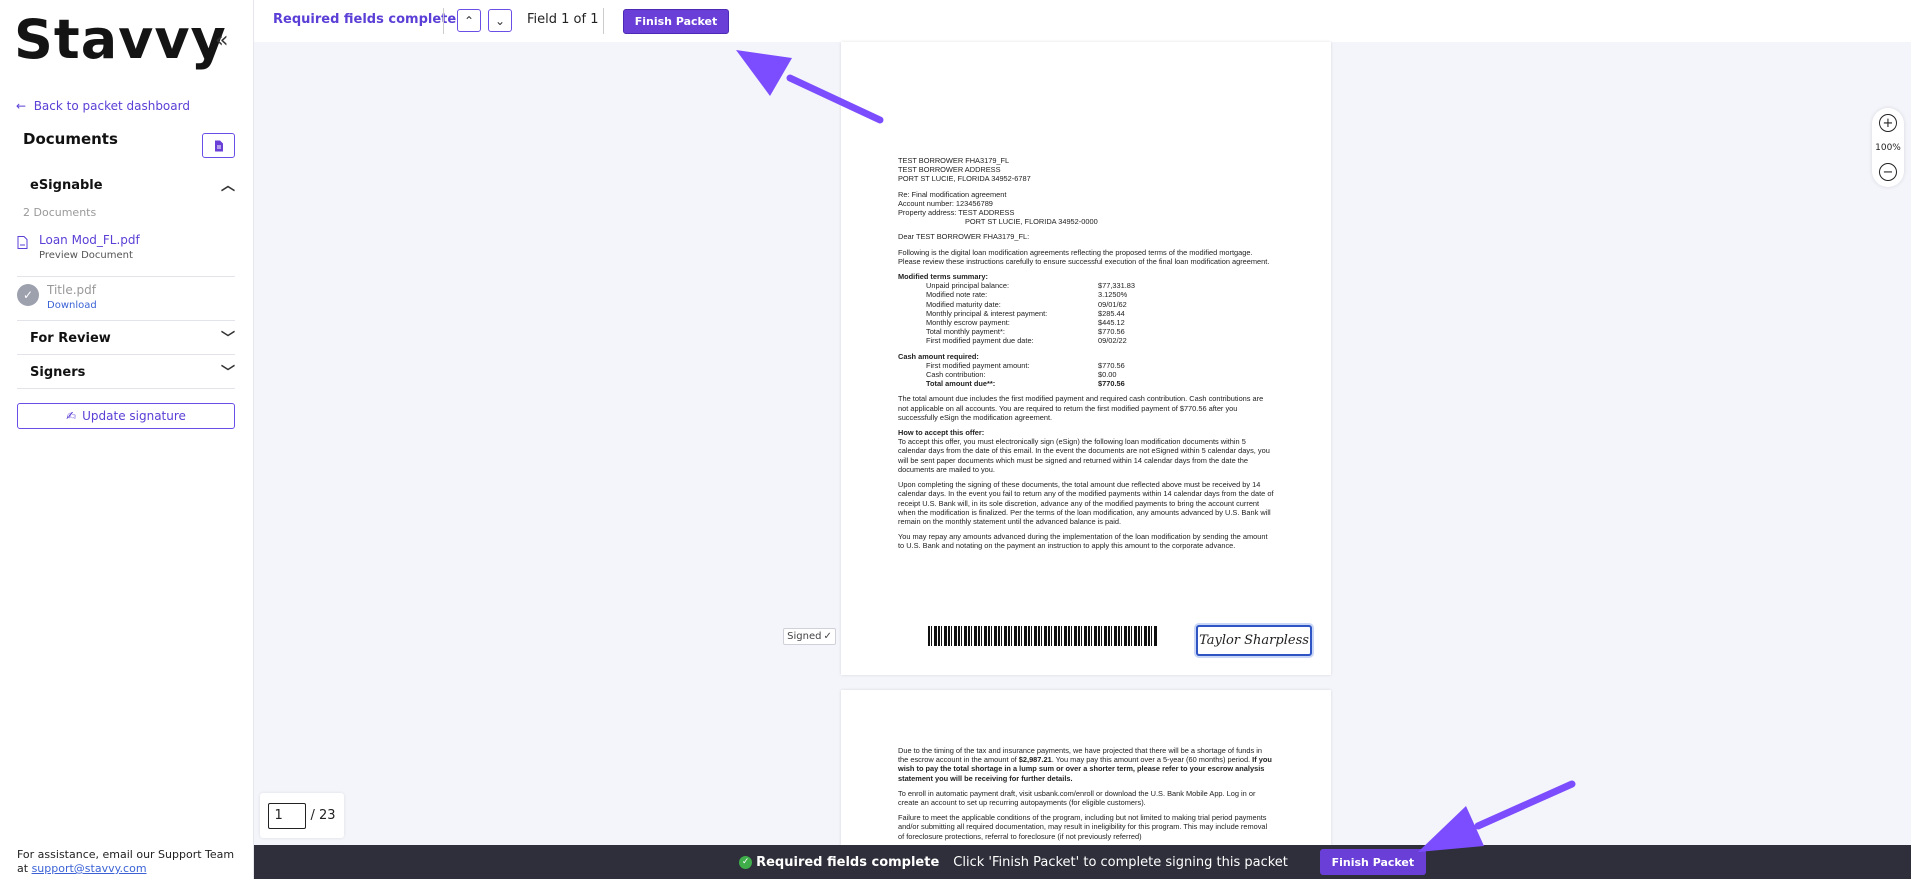 This screenshot has width=1911, height=879. Describe the element at coordinates (60, 212) in the screenshot. I see `document-count: 2 Documents` at that location.